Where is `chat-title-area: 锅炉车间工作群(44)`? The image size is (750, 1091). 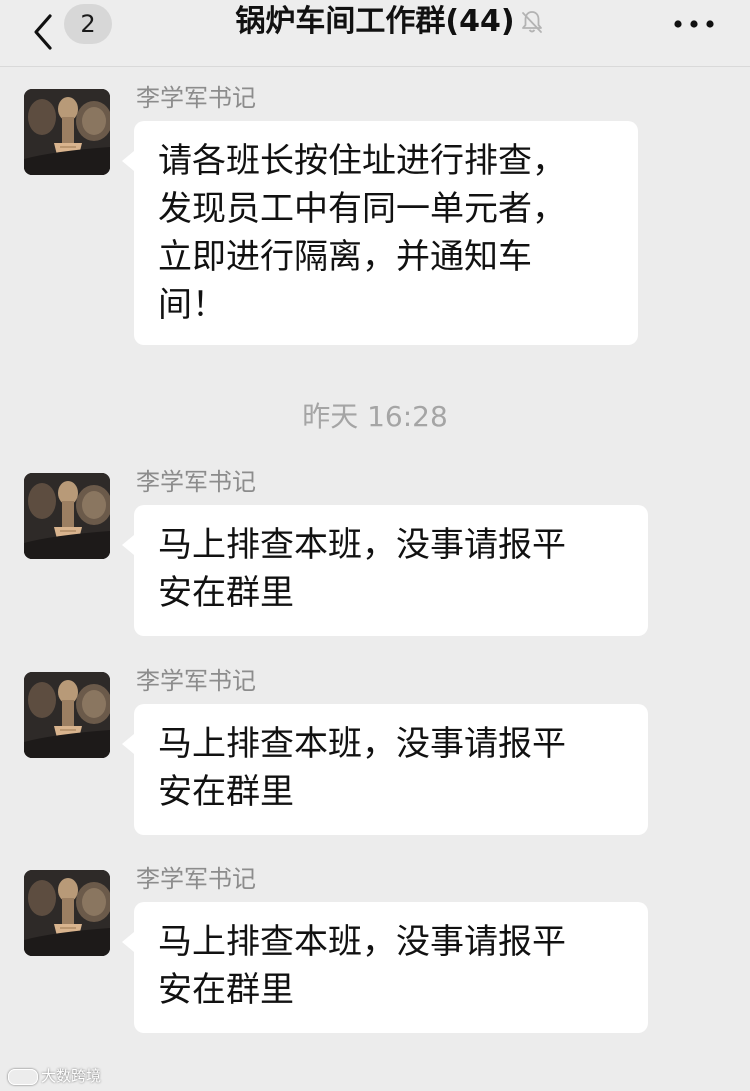 chat-title-area: 锅炉车间工作群(44) is located at coordinates (390, 22).